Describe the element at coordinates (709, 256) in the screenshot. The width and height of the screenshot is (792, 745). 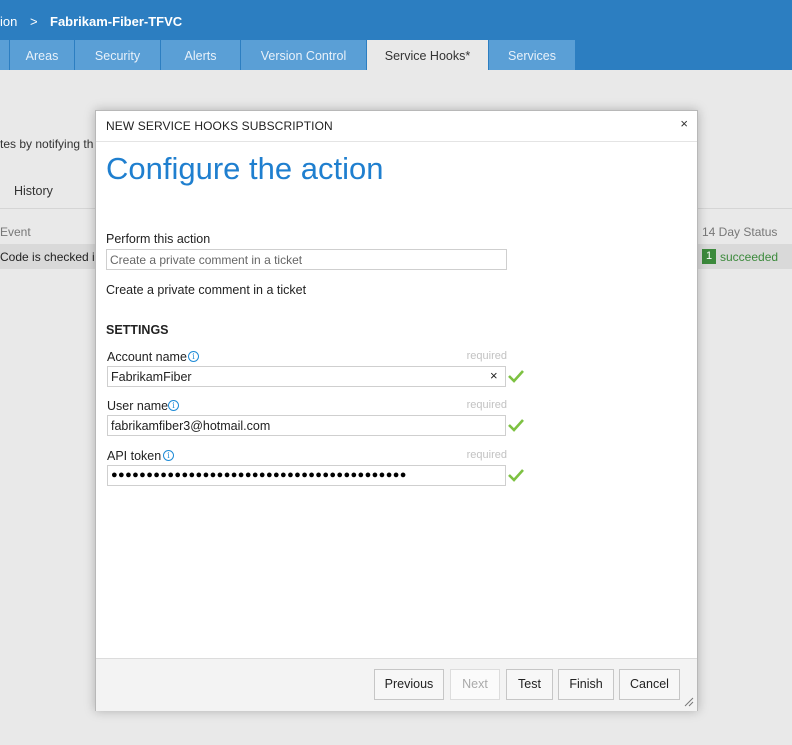
I see `status-count-badge: 1` at that location.